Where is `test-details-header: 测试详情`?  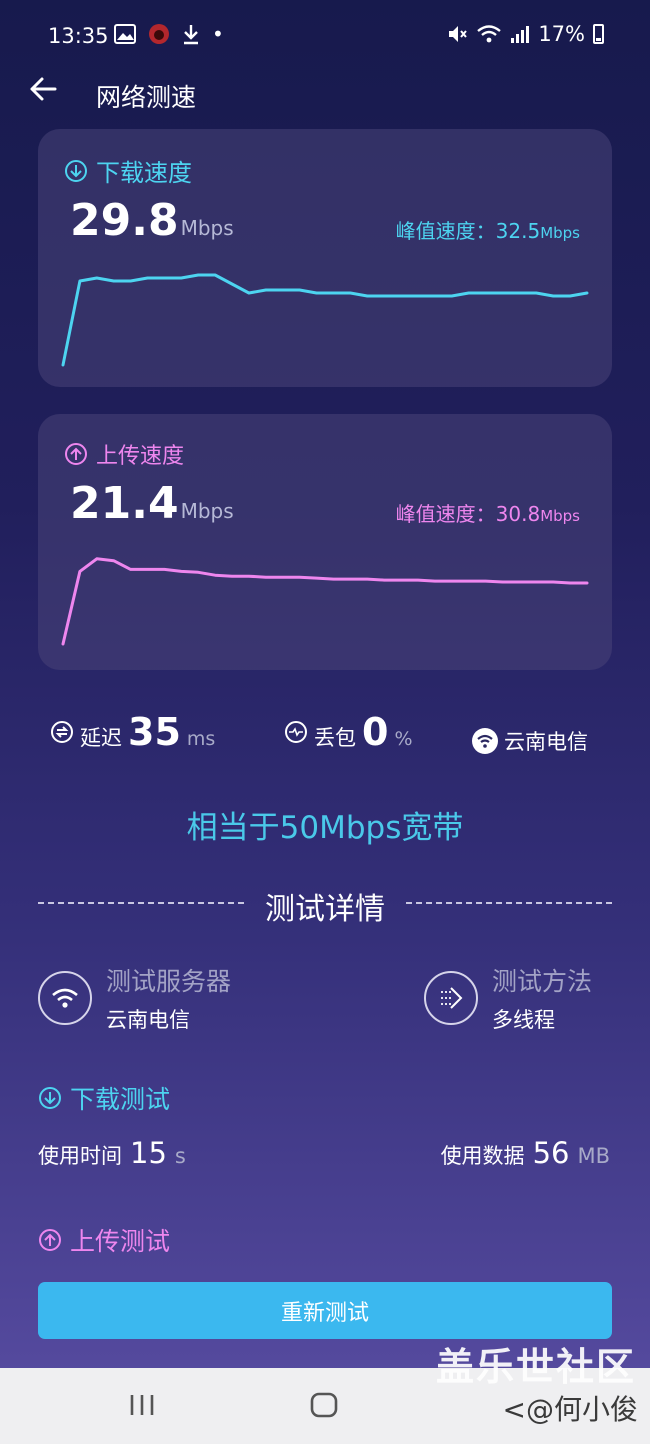
test-details-header: 测试详情 is located at coordinates (325, 905).